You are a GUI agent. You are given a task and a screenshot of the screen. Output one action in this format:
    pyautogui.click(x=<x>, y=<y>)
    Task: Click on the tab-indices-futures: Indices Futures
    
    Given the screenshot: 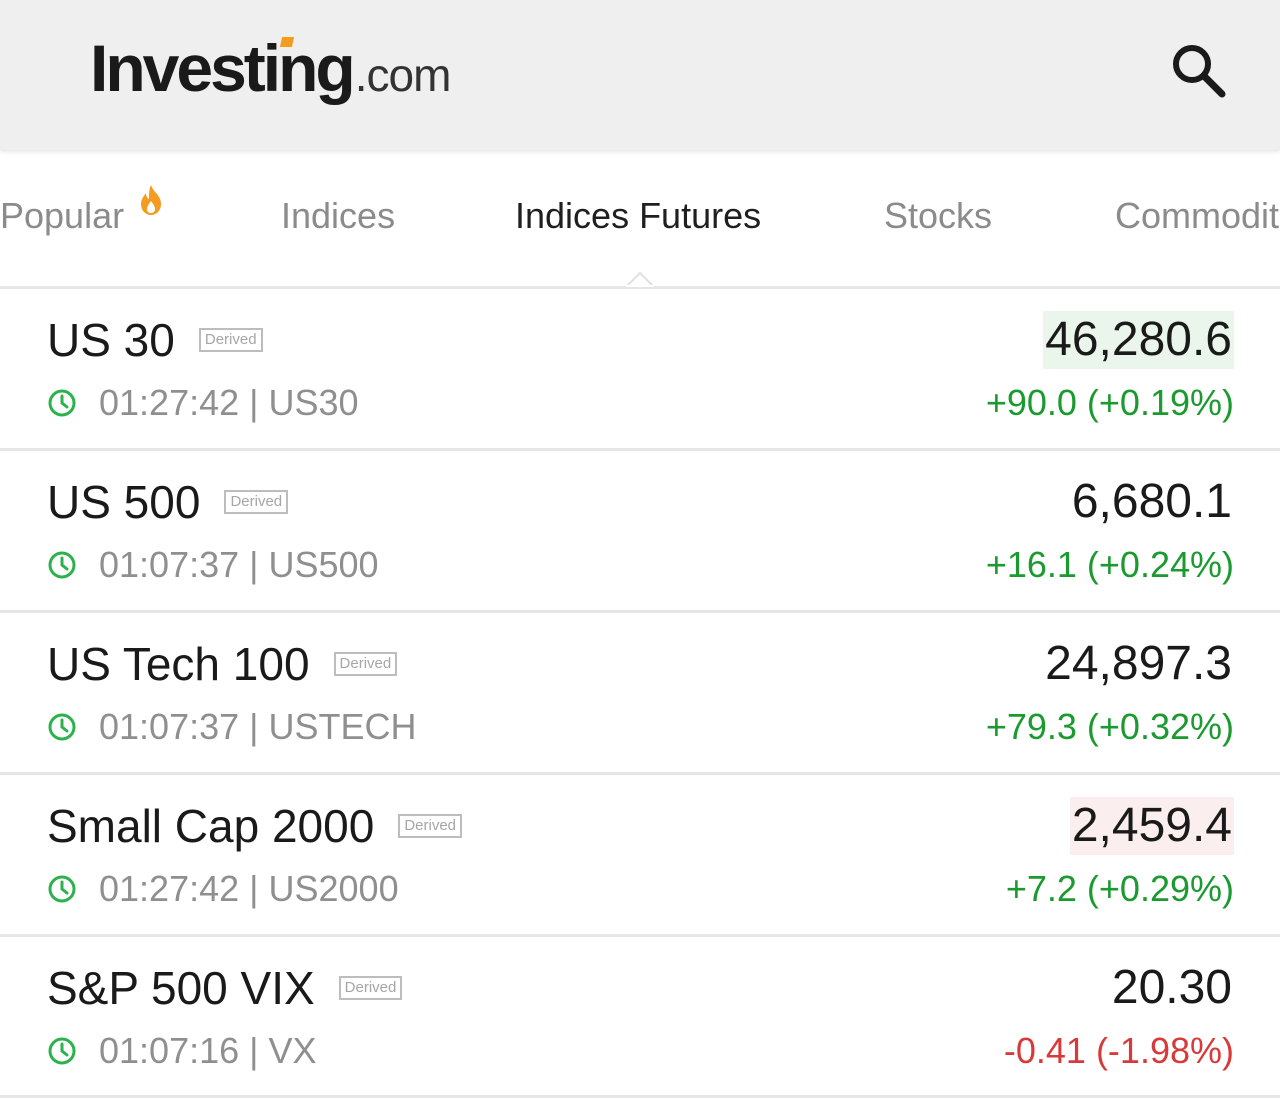 What is the action you would take?
    pyautogui.click(x=638, y=216)
    